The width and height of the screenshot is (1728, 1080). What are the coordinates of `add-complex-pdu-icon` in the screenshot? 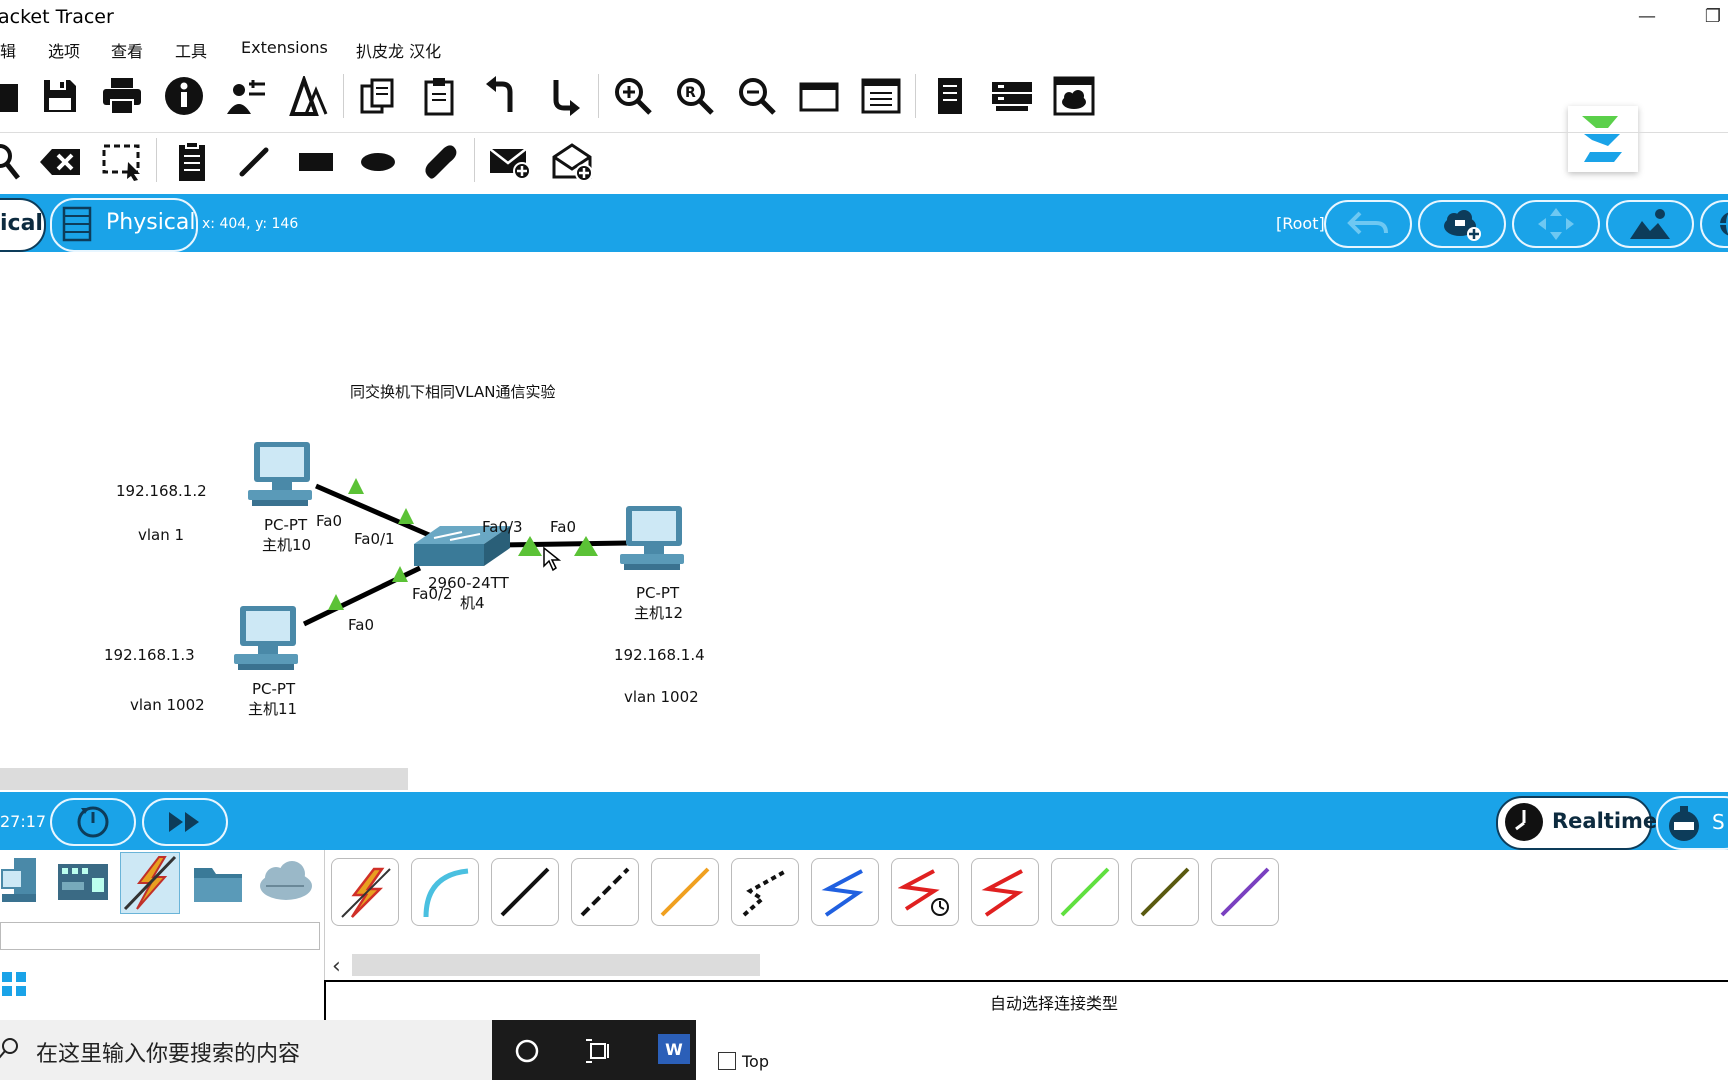 It's located at (572, 162).